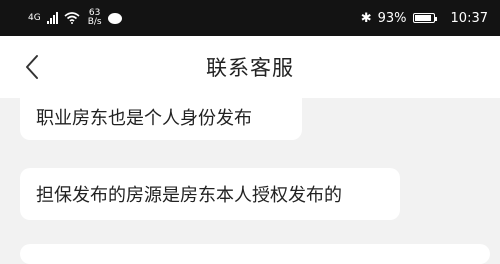 The width and height of the screenshot is (500, 264). What do you see at coordinates (72, 18) in the screenshot?
I see `wifi-icon` at bounding box center [72, 18].